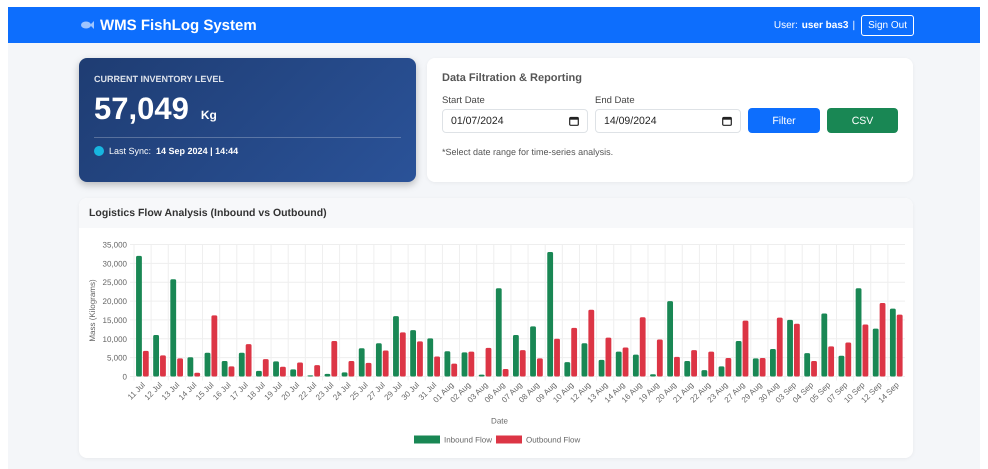 The height and width of the screenshot is (469, 988). What do you see at coordinates (114, 283) in the screenshot?
I see `axis-tick-label: 25,000` at bounding box center [114, 283].